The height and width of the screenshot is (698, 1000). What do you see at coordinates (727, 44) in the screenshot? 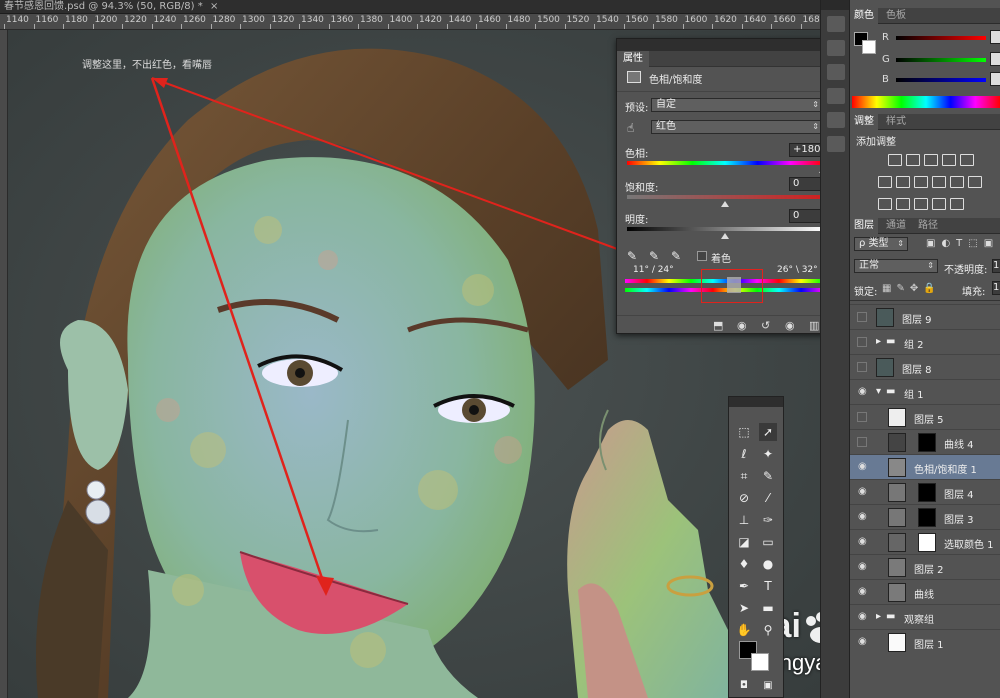
I see `properties-titlebar: « ×` at bounding box center [727, 44].